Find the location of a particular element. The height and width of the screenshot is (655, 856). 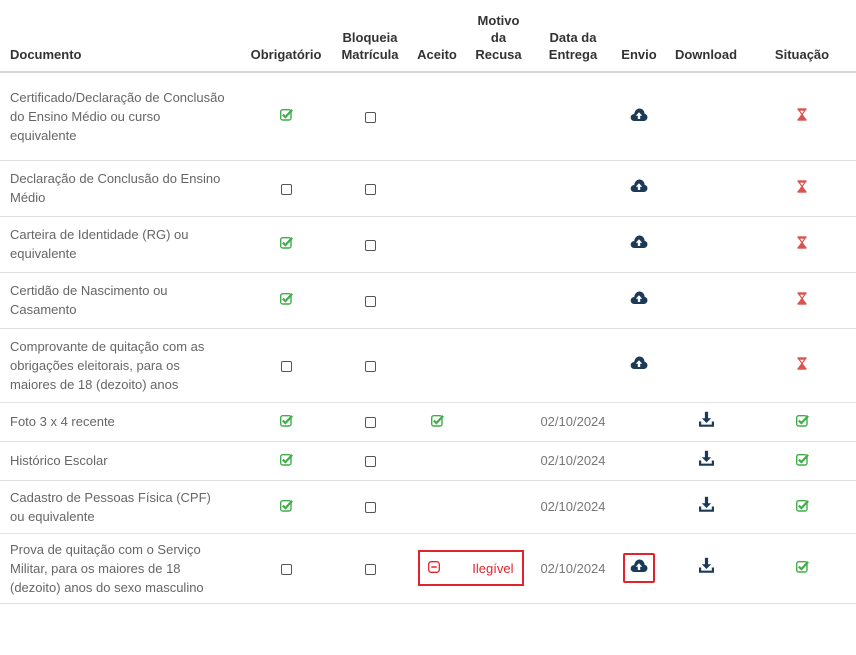

upload-highlight is located at coordinates (639, 568).